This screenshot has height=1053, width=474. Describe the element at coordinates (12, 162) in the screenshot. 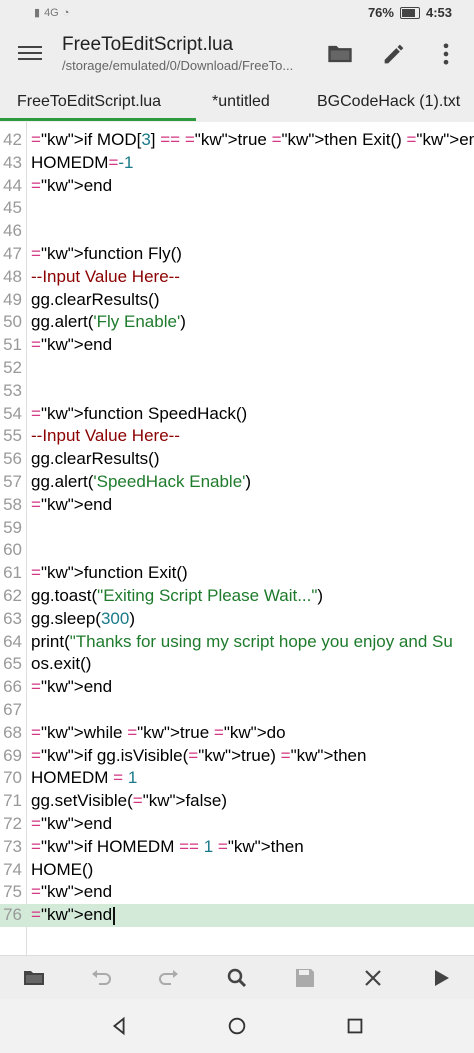

I see `line-number: 43` at that location.